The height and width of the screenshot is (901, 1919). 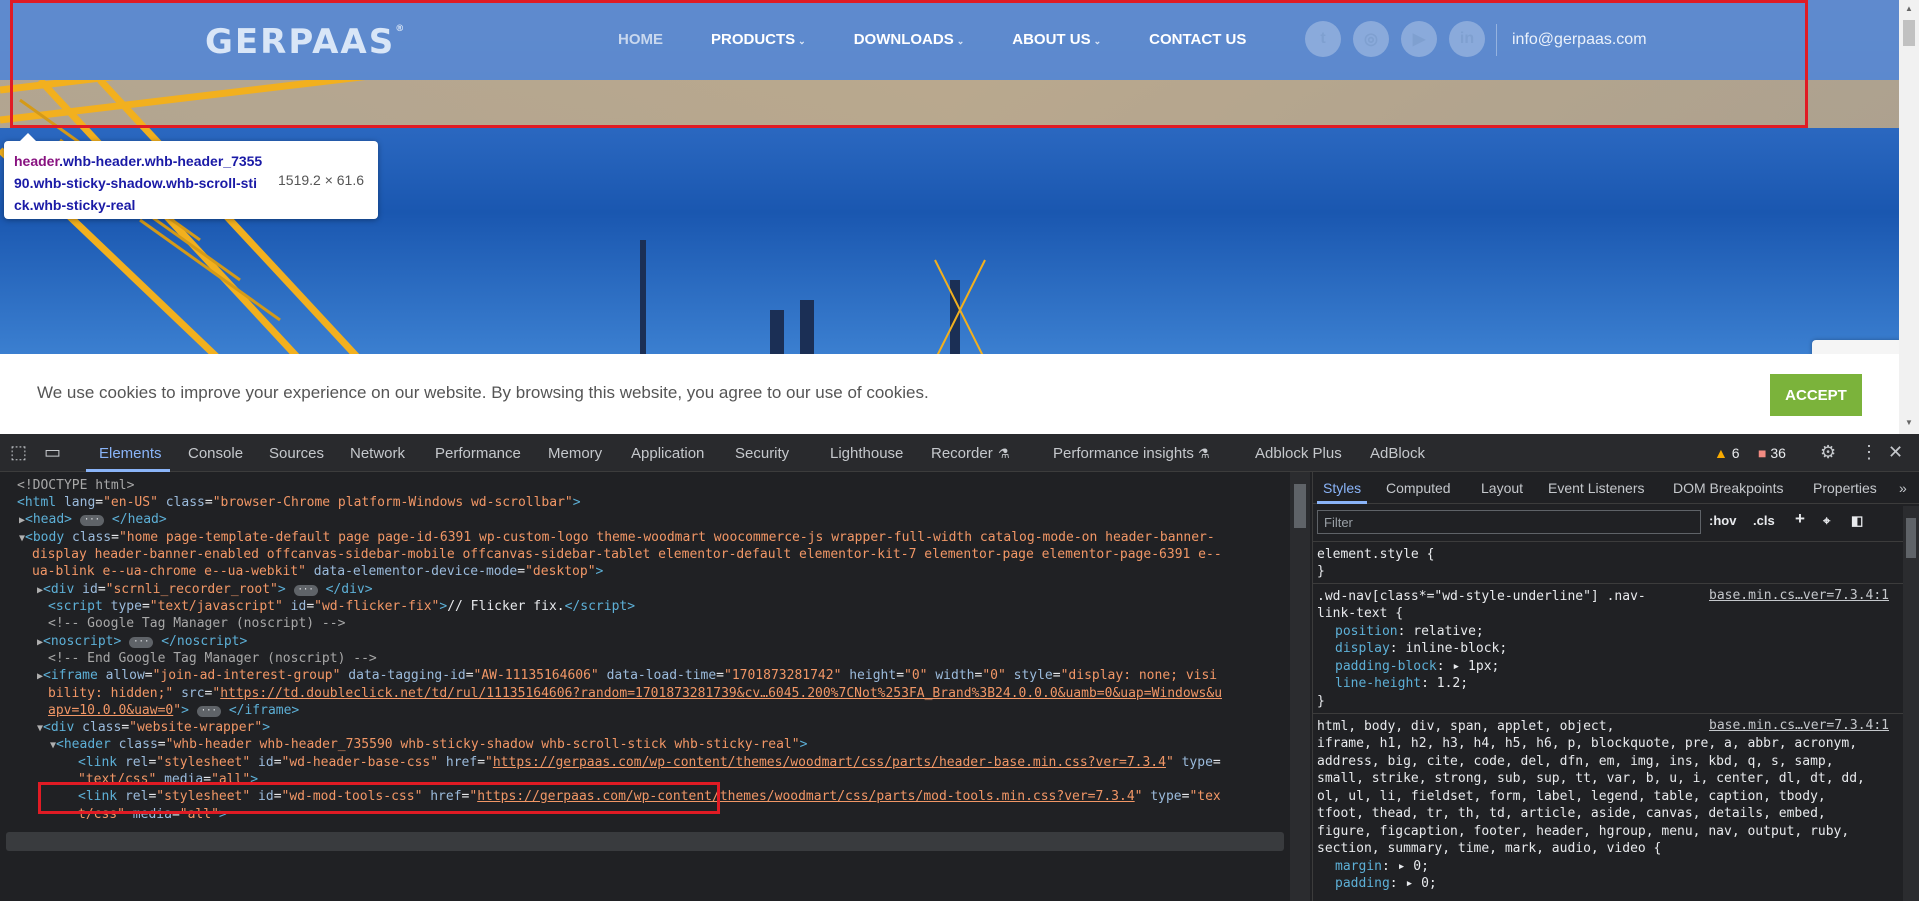 What do you see at coordinates (1300, 506) in the screenshot?
I see `elements-scroll-thumb` at bounding box center [1300, 506].